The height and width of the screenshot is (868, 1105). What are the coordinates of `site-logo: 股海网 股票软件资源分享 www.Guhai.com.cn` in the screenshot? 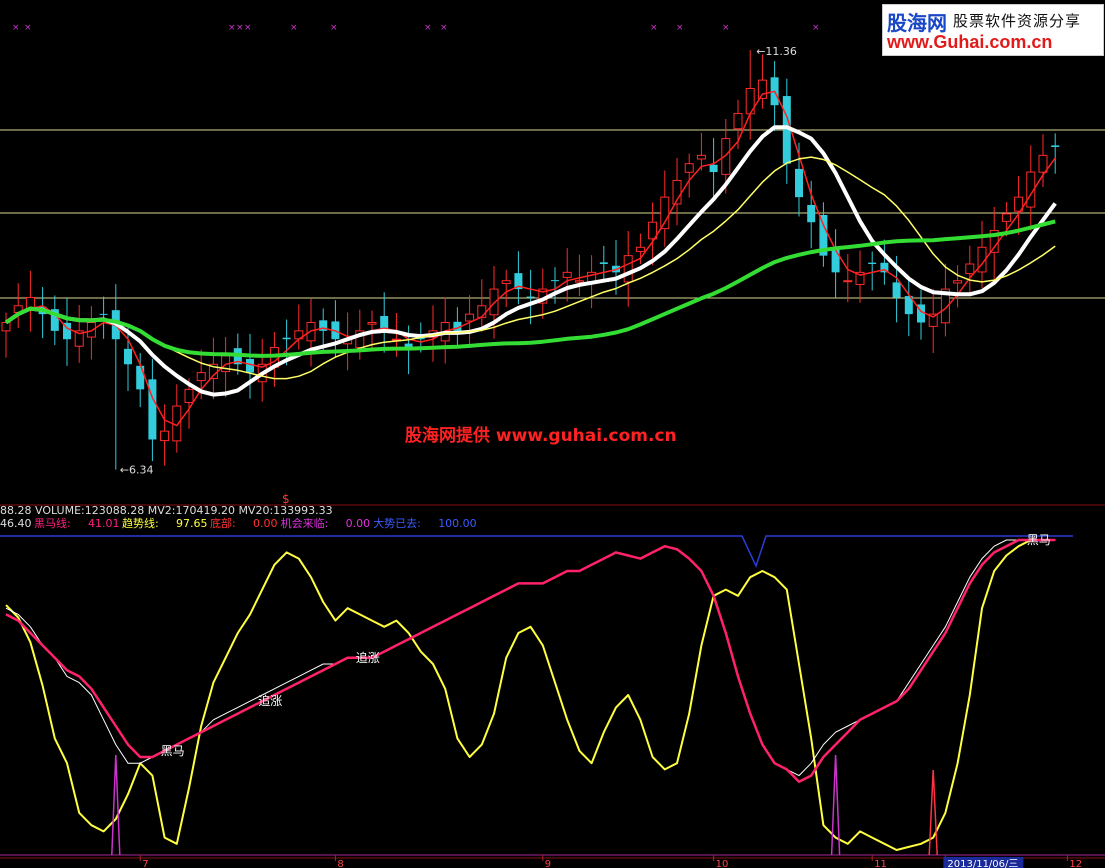 It's located at (993, 30).